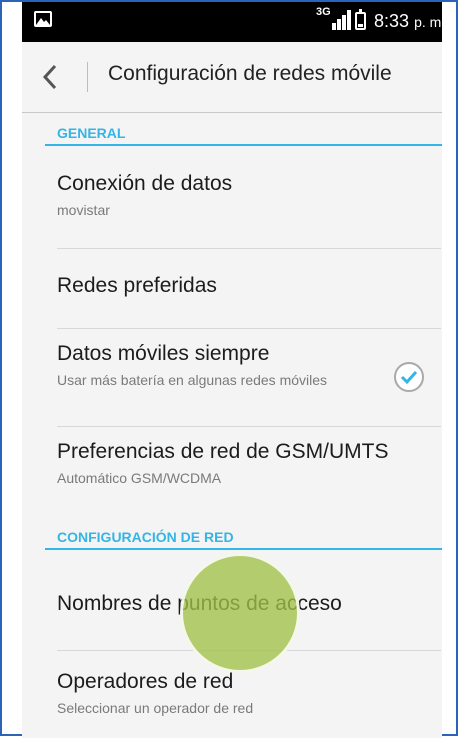 This screenshot has width=458, height=738. What do you see at coordinates (50, 77) in the screenshot?
I see `chevron-left-icon` at bounding box center [50, 77].